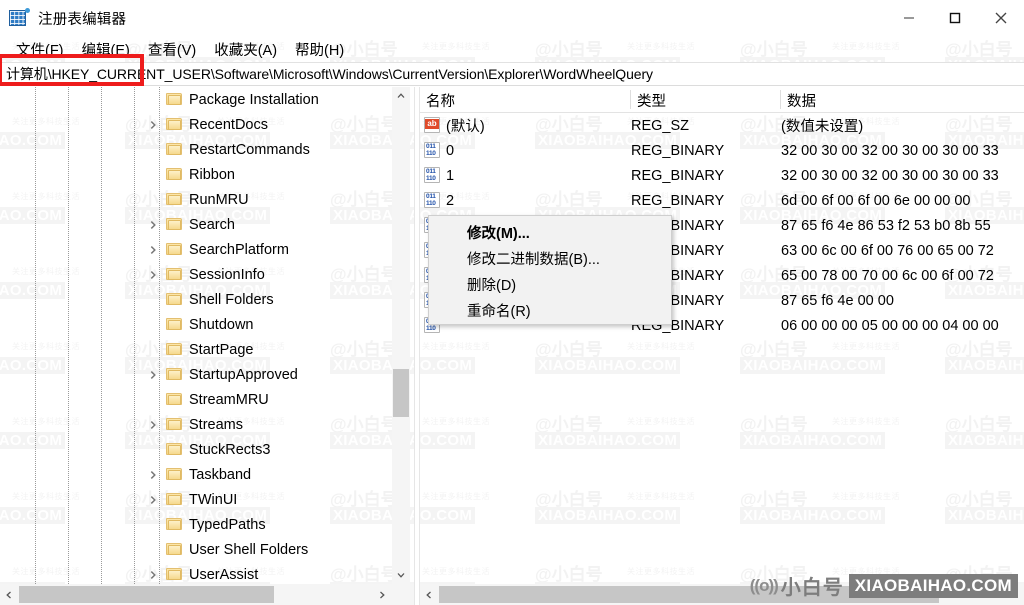 The width and height of the screenshot is (1024, 605). What do you see at coordinates (887, 250) in the screenshot?
I see `value-data: 63 00 6c 00 6f 00 76 00 65 00 72` at bounding box center [887, 250].